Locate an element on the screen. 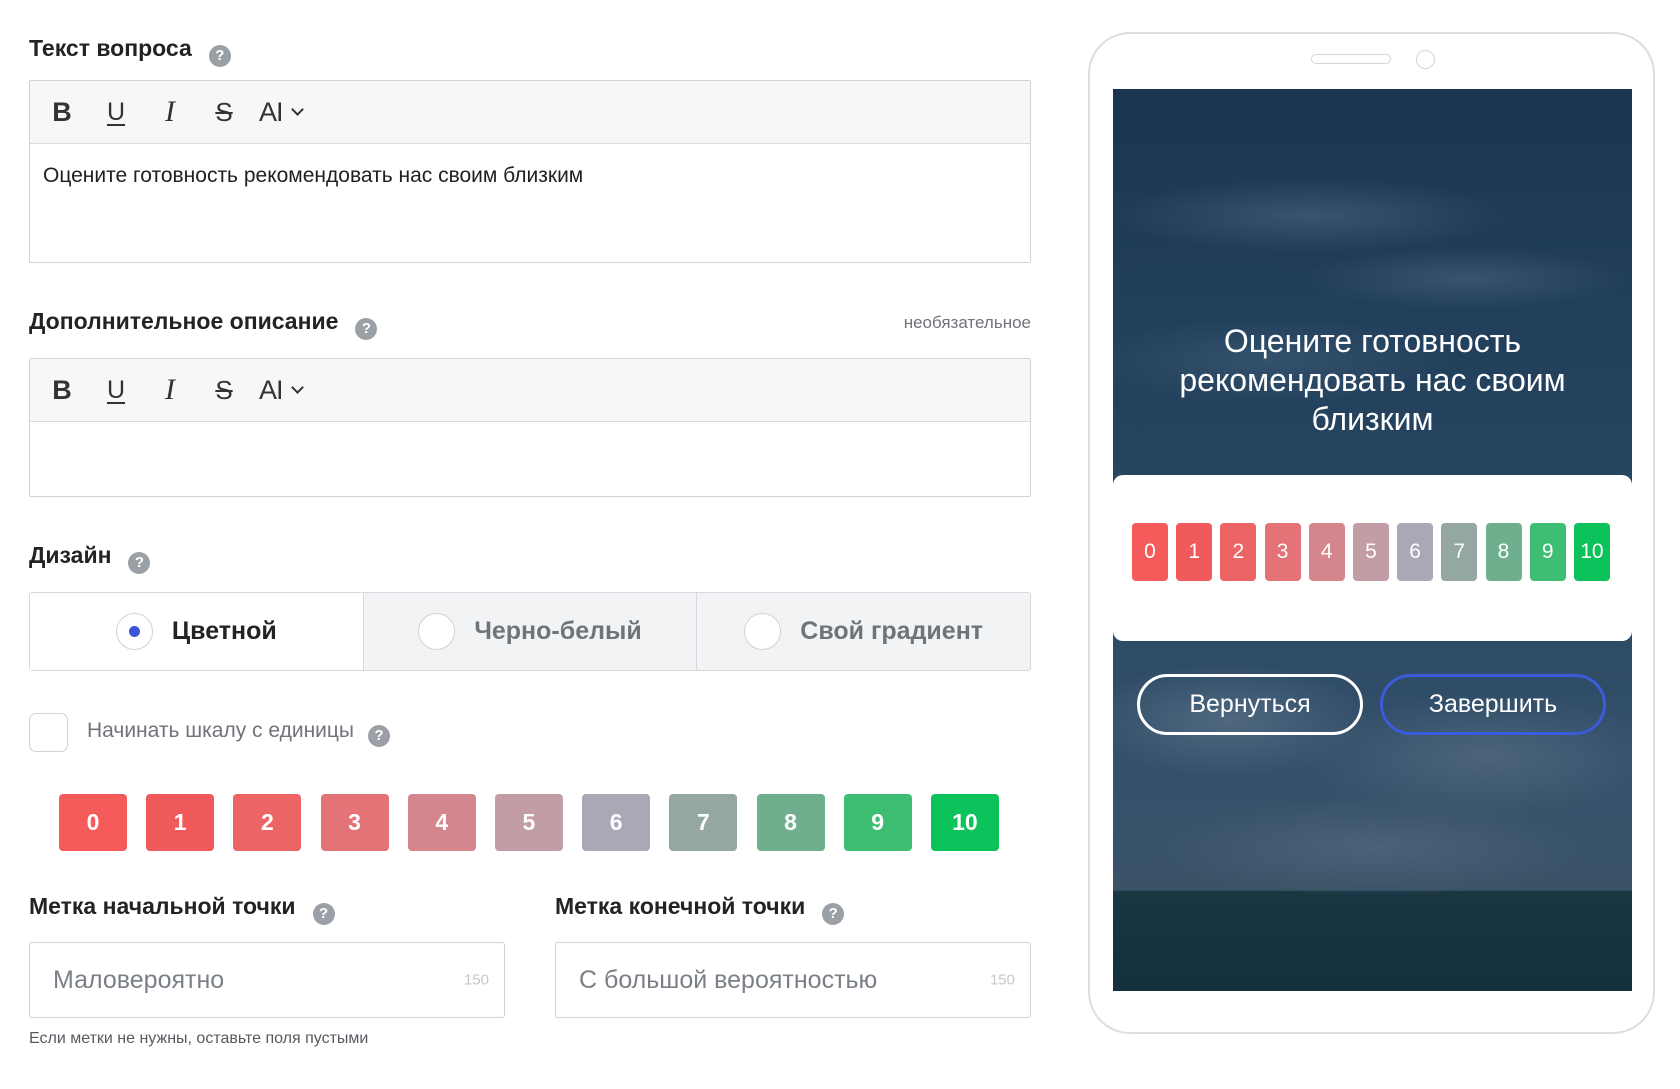 The height and width of the screenshot is (1089, 1680). description-label: Дополнительное описание is located at coordinates (184, 321).